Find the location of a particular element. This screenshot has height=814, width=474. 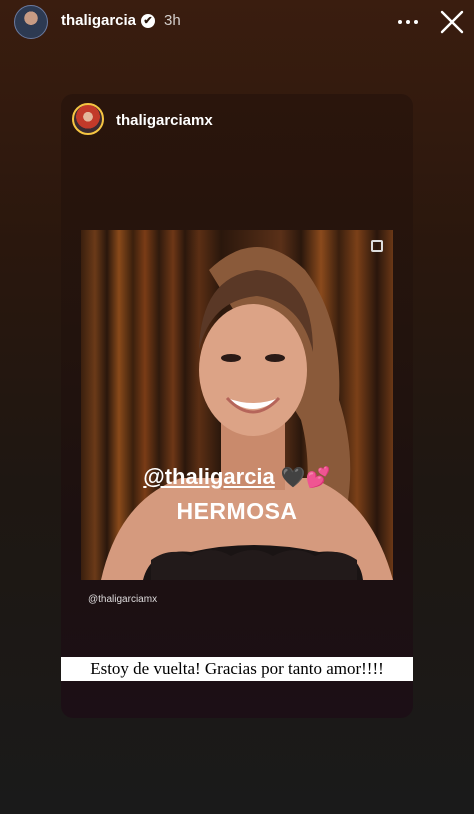

story-timestamp: 3h is located at coordinates (172, 20).